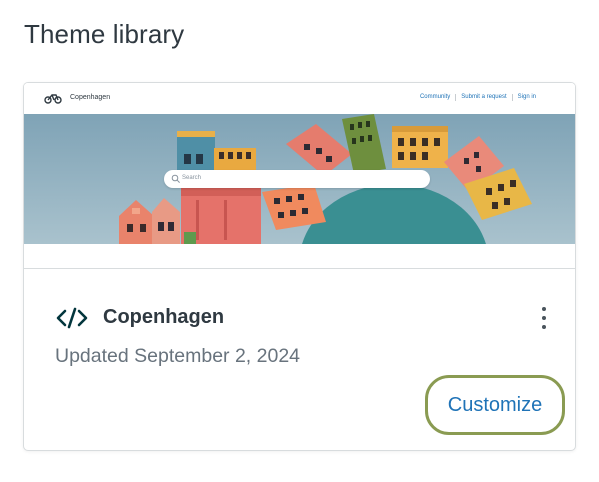  What do you see at coordinates (178, 356) in the screenshot?
I see `theme-updated-date: Updated September 2, 2024` at bounding box center [178, 356].